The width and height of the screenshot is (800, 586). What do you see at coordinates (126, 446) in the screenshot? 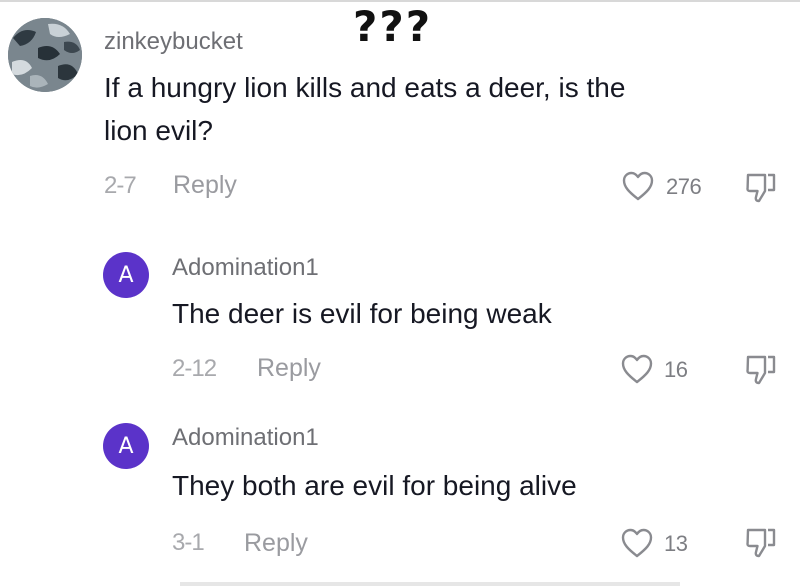
I see `user-avatar: A` at bounding box center [126, 446].